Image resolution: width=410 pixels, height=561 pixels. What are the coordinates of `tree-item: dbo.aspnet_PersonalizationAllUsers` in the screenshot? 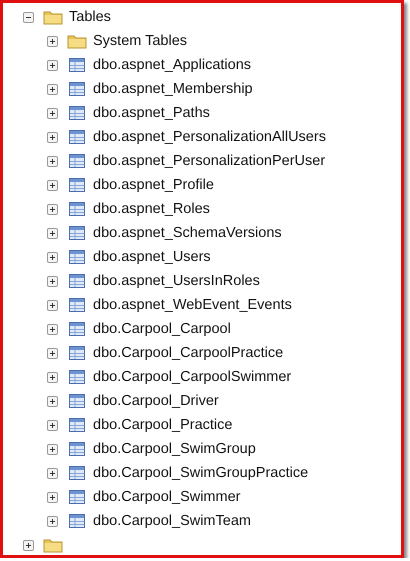 It's located at (209, 137).